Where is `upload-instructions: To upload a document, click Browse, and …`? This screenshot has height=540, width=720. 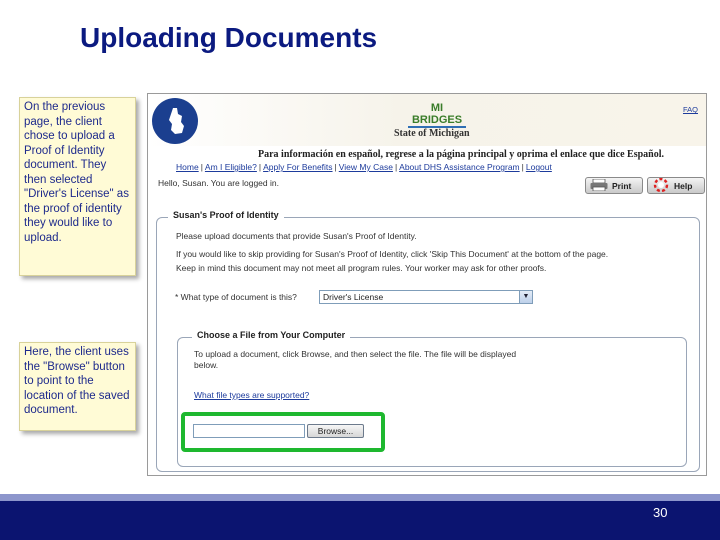 upload-instructions: To upload a document, click Browse, and … is located at coordinates (355, 359).